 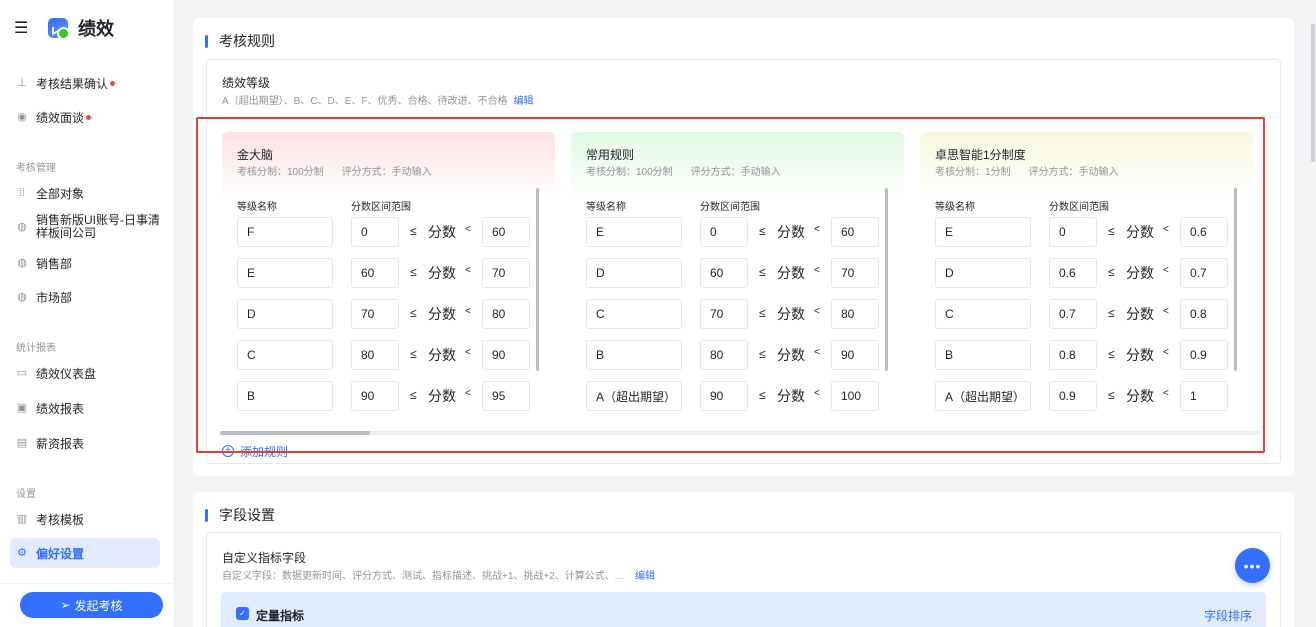 What do you see at coordinates (113, 83) in the screenshot?
I see `notification-dot` at bounding box center [113, 83].